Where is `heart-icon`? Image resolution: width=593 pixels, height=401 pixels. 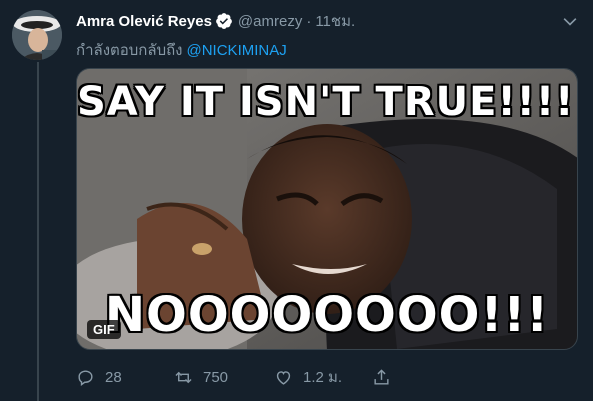
heart-icon is located at coordinates (283, 377).